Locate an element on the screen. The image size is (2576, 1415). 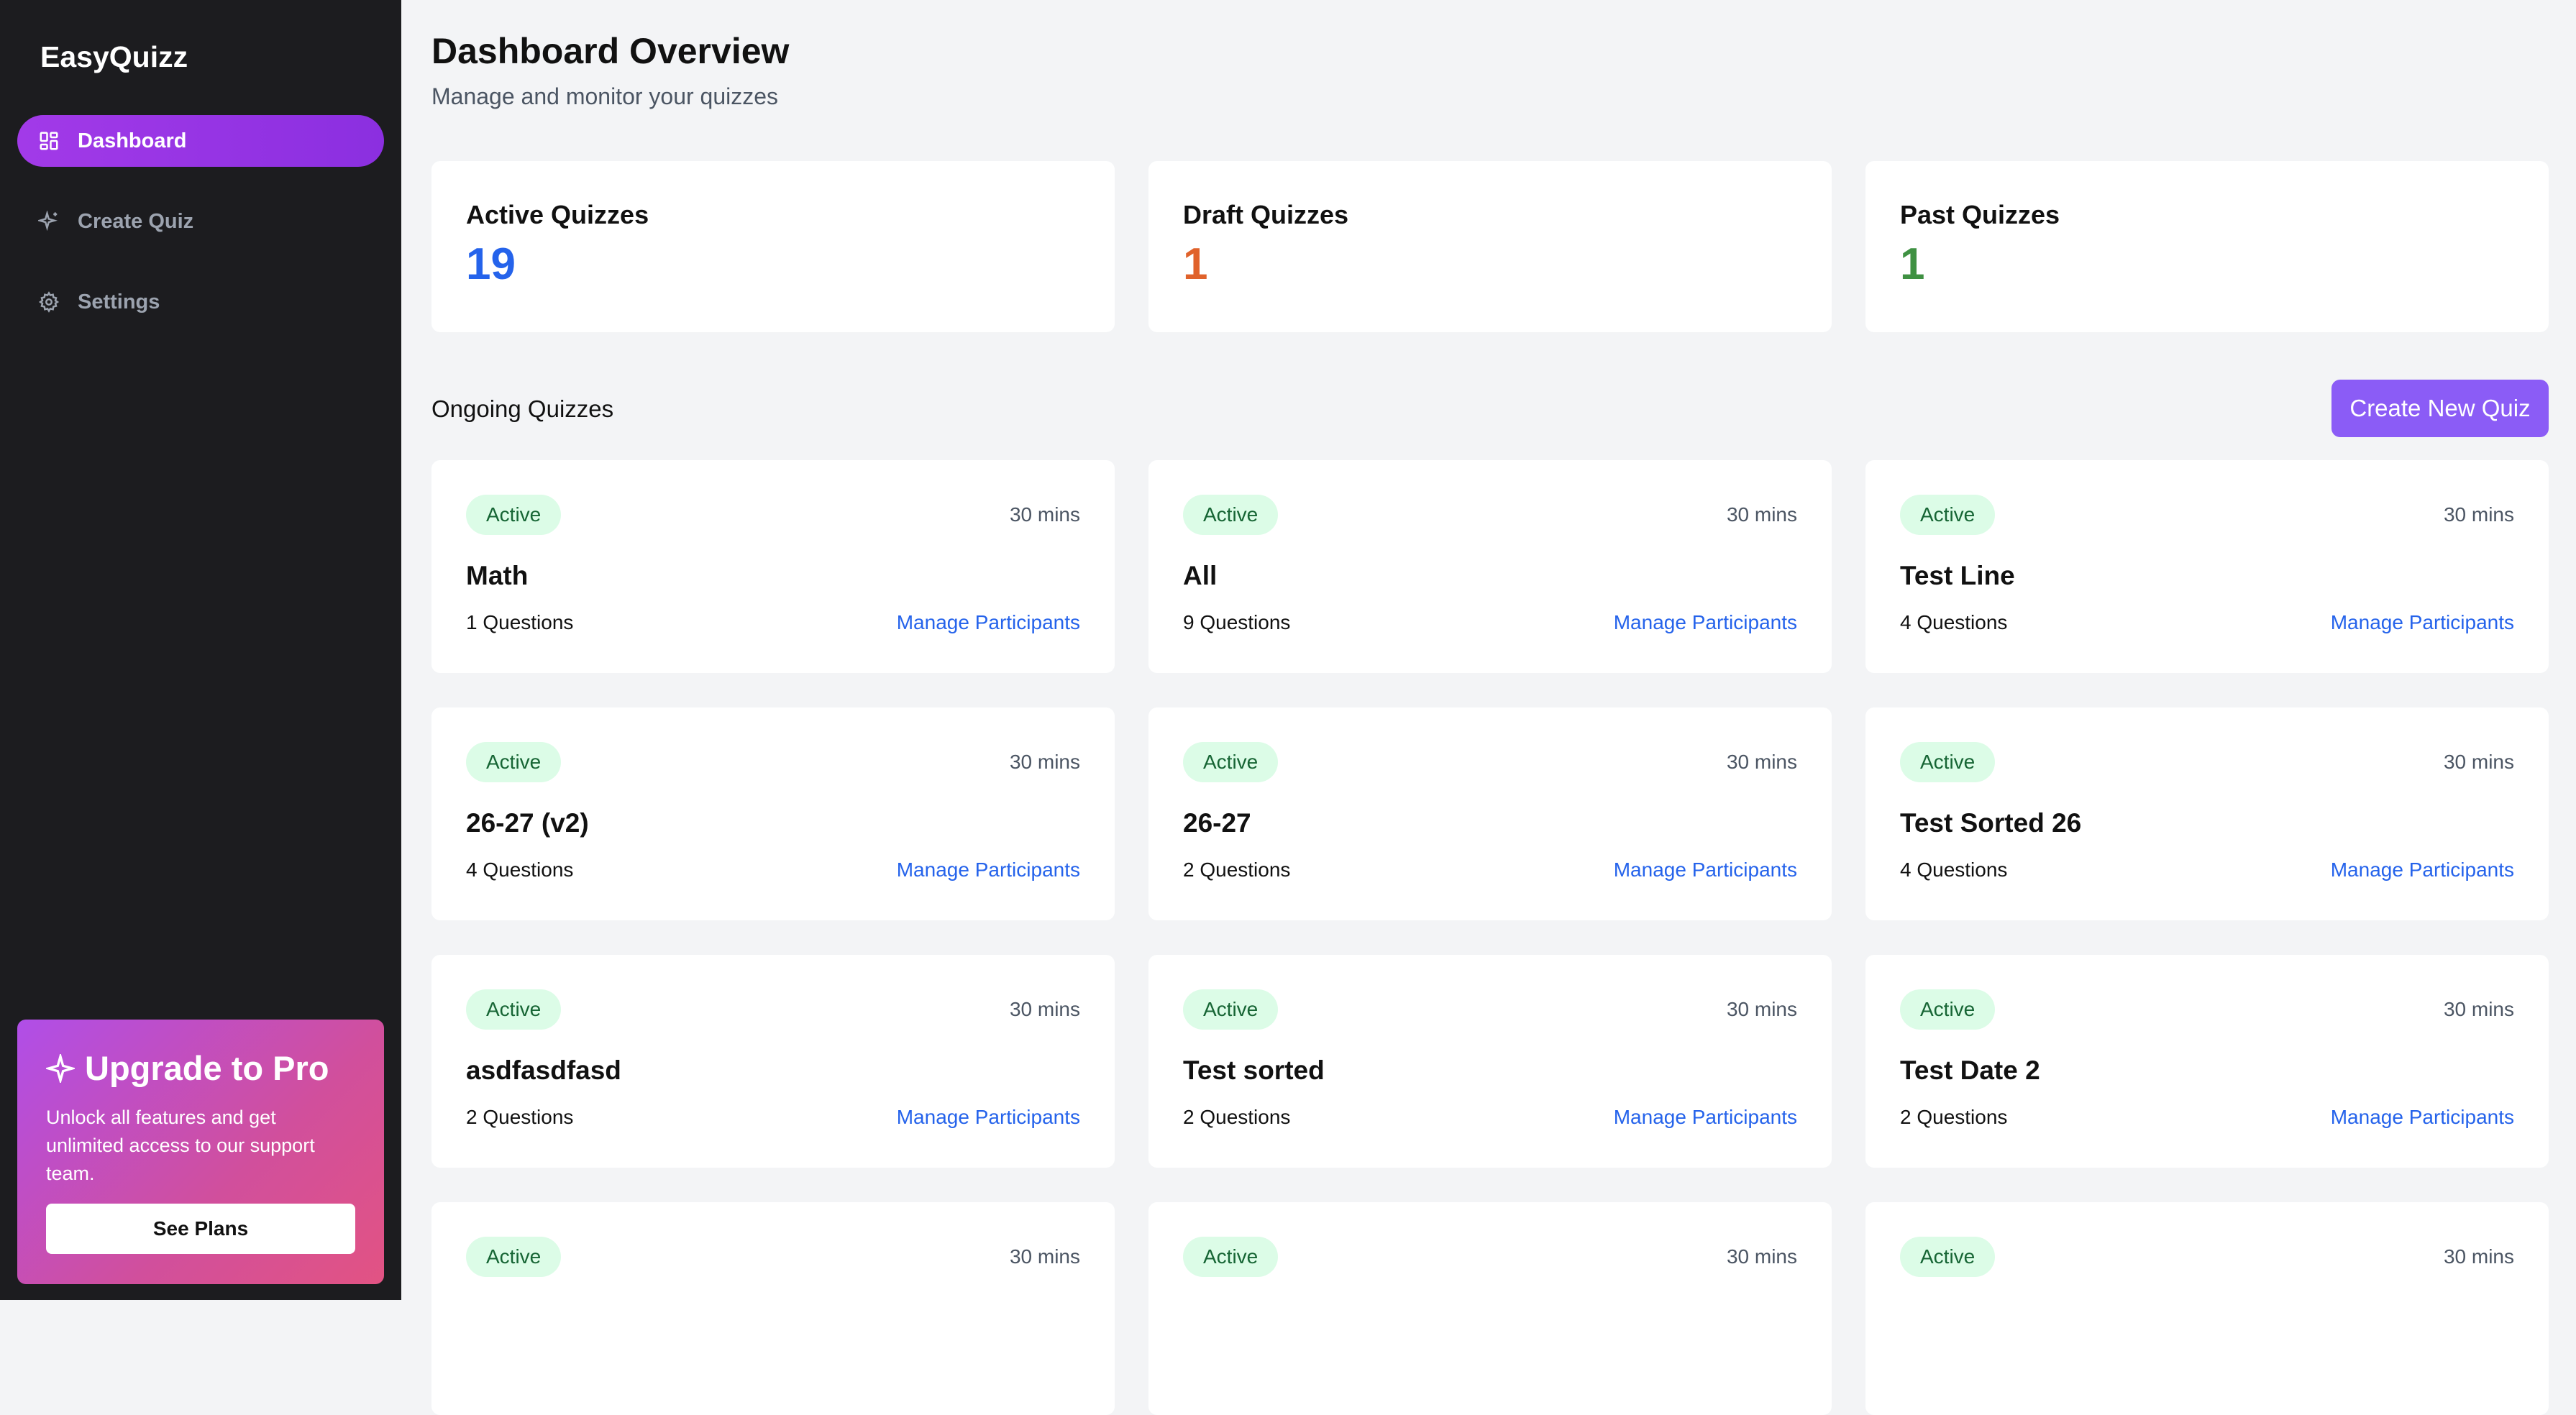
quiz-title: Test Date 2 is located at coordinates (1970, 1070).